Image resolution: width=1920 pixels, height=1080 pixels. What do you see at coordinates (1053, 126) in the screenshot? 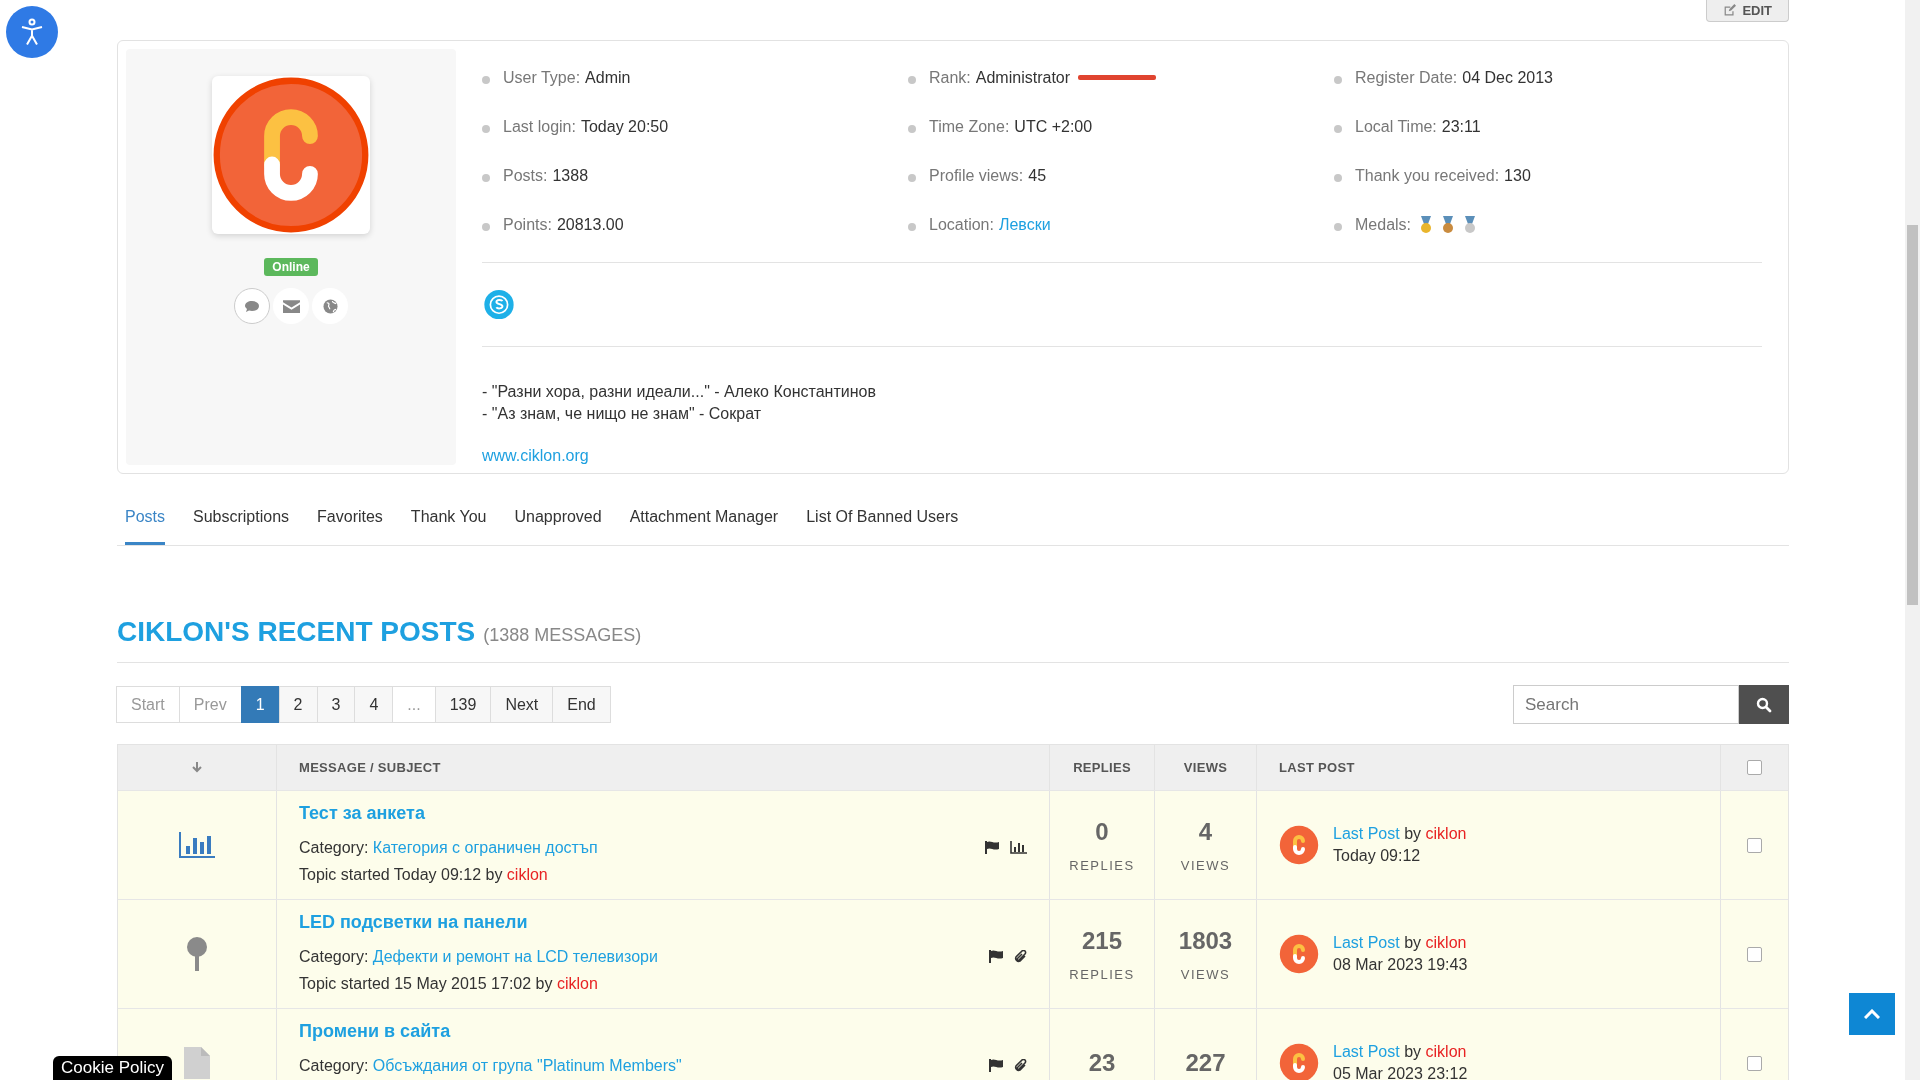
I see `info-value: UTC +2:00` at bounding box center [1053, 126].